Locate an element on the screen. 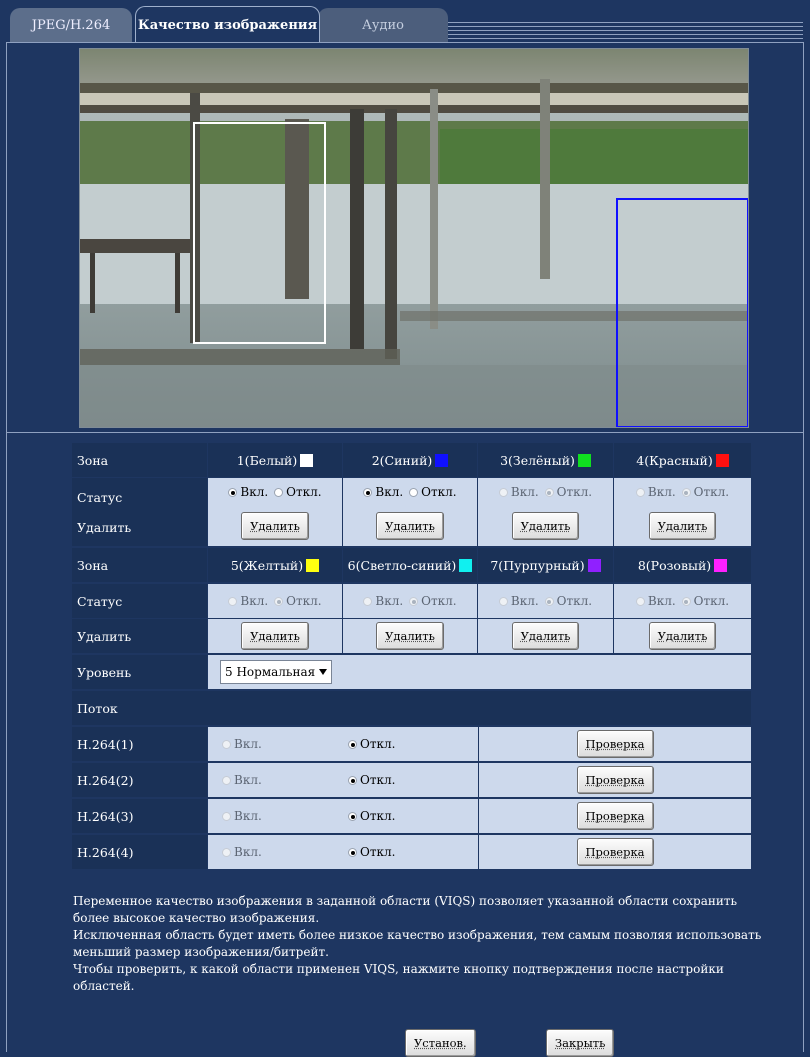  tab-bar: JPEG/H.264 Аудио Качество изображения is located at coordinates (405, 21).